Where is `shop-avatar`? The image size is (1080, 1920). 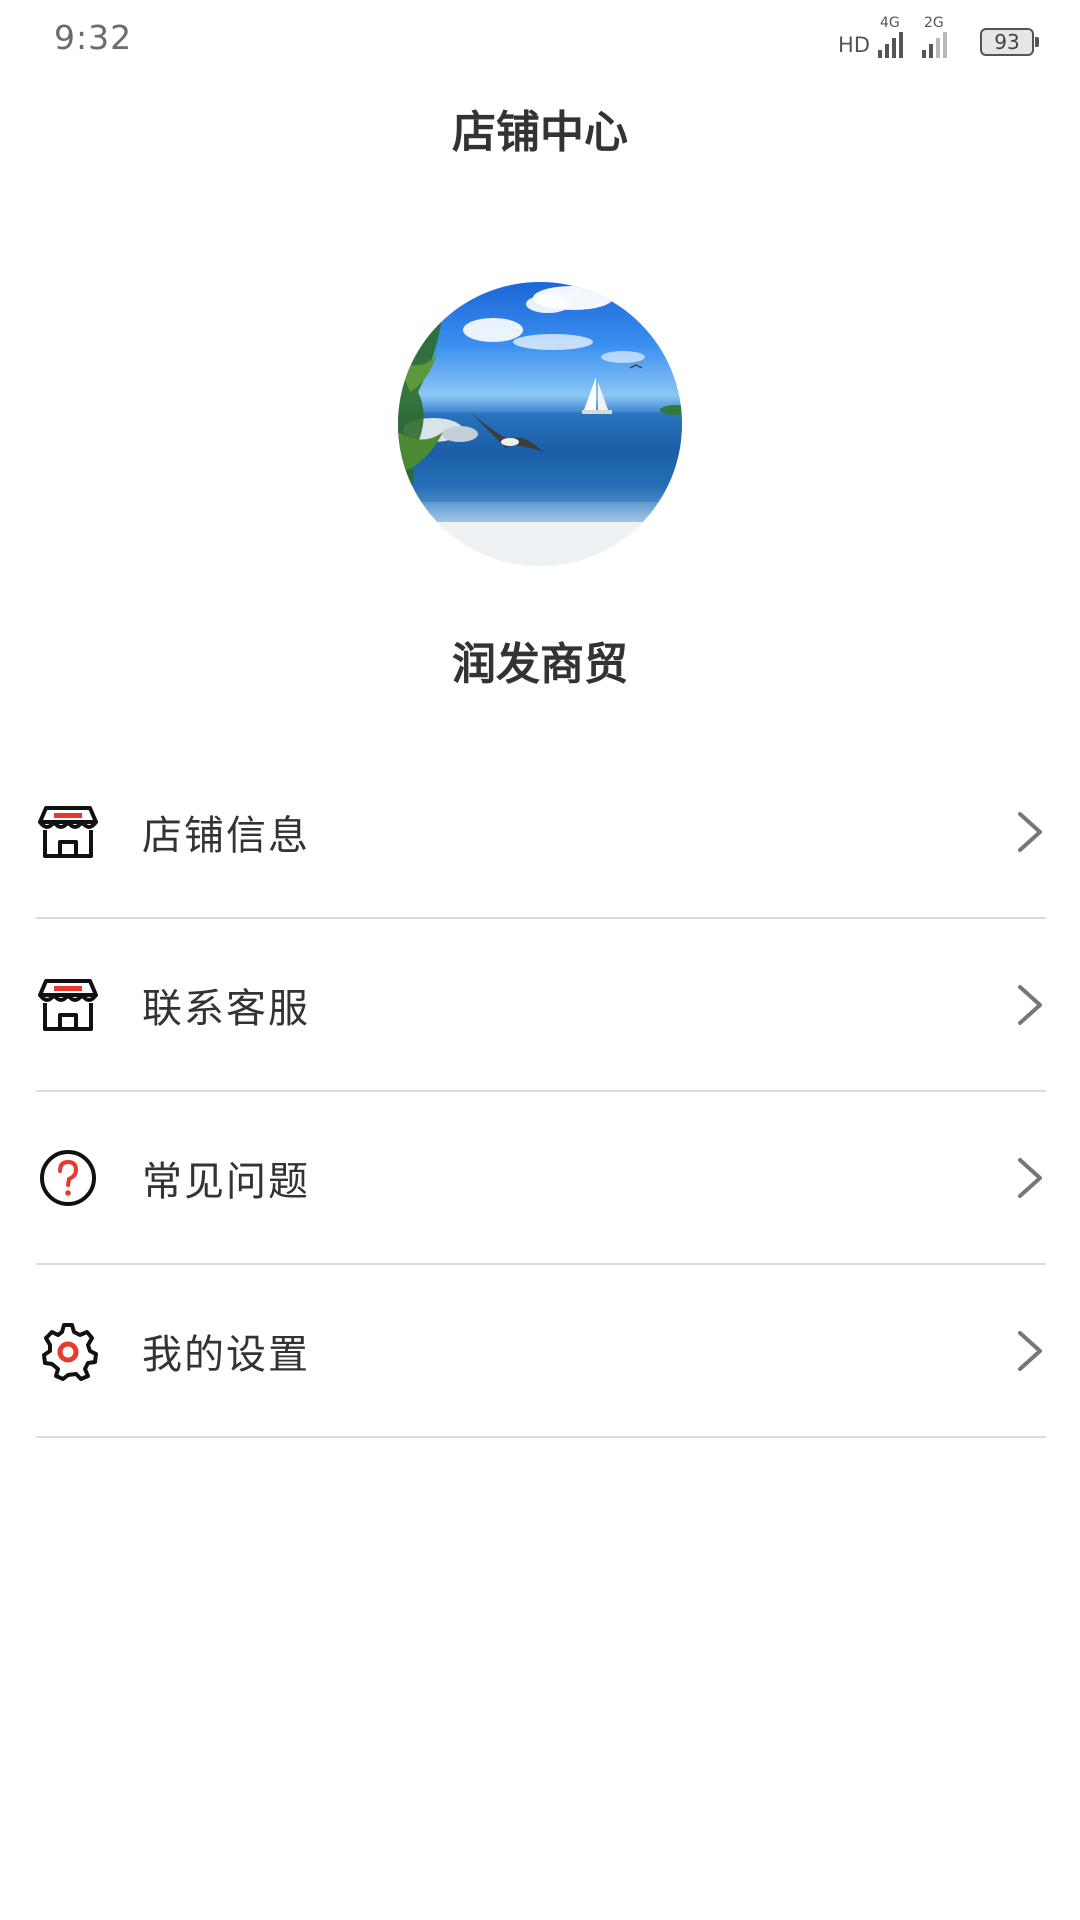 shop-avatar is located at coordinates (540, 424).